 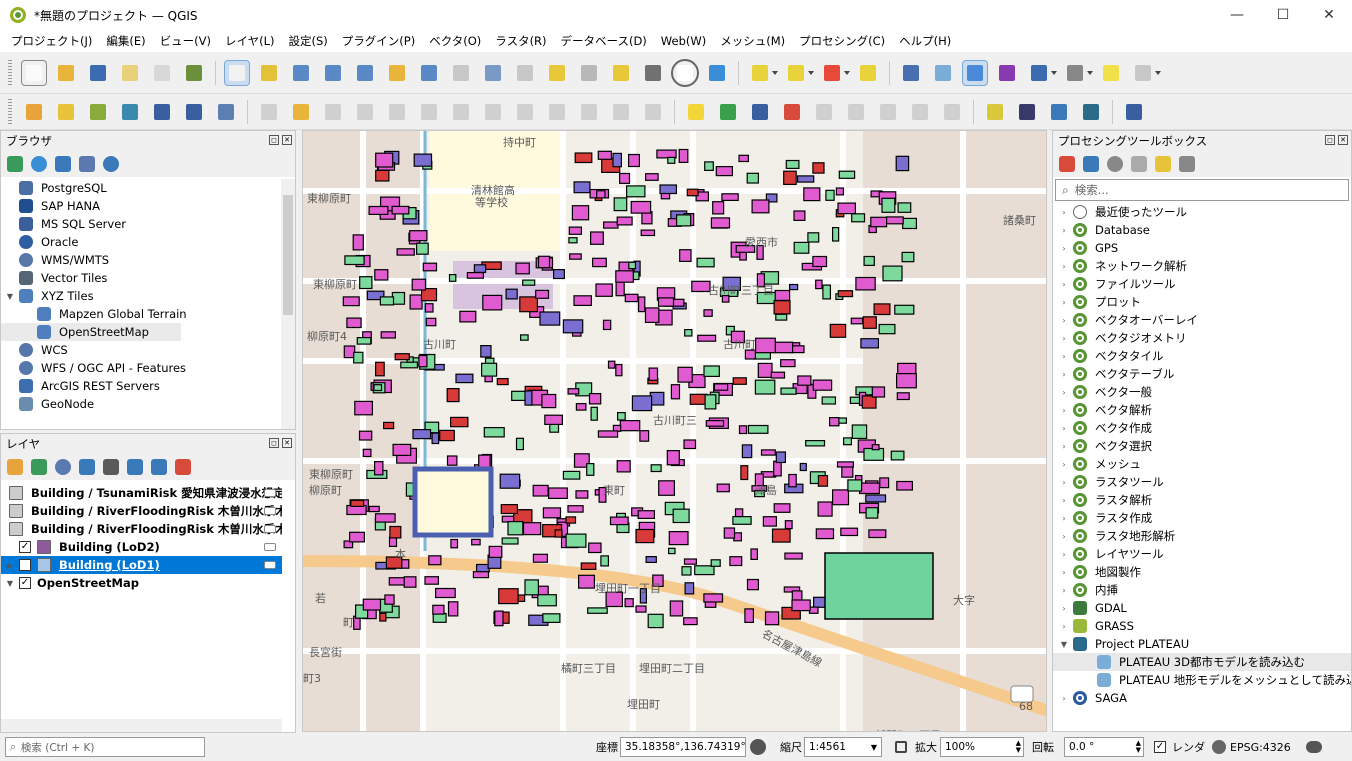 I want to click on digitize-icon, so click(x=365, y=112).